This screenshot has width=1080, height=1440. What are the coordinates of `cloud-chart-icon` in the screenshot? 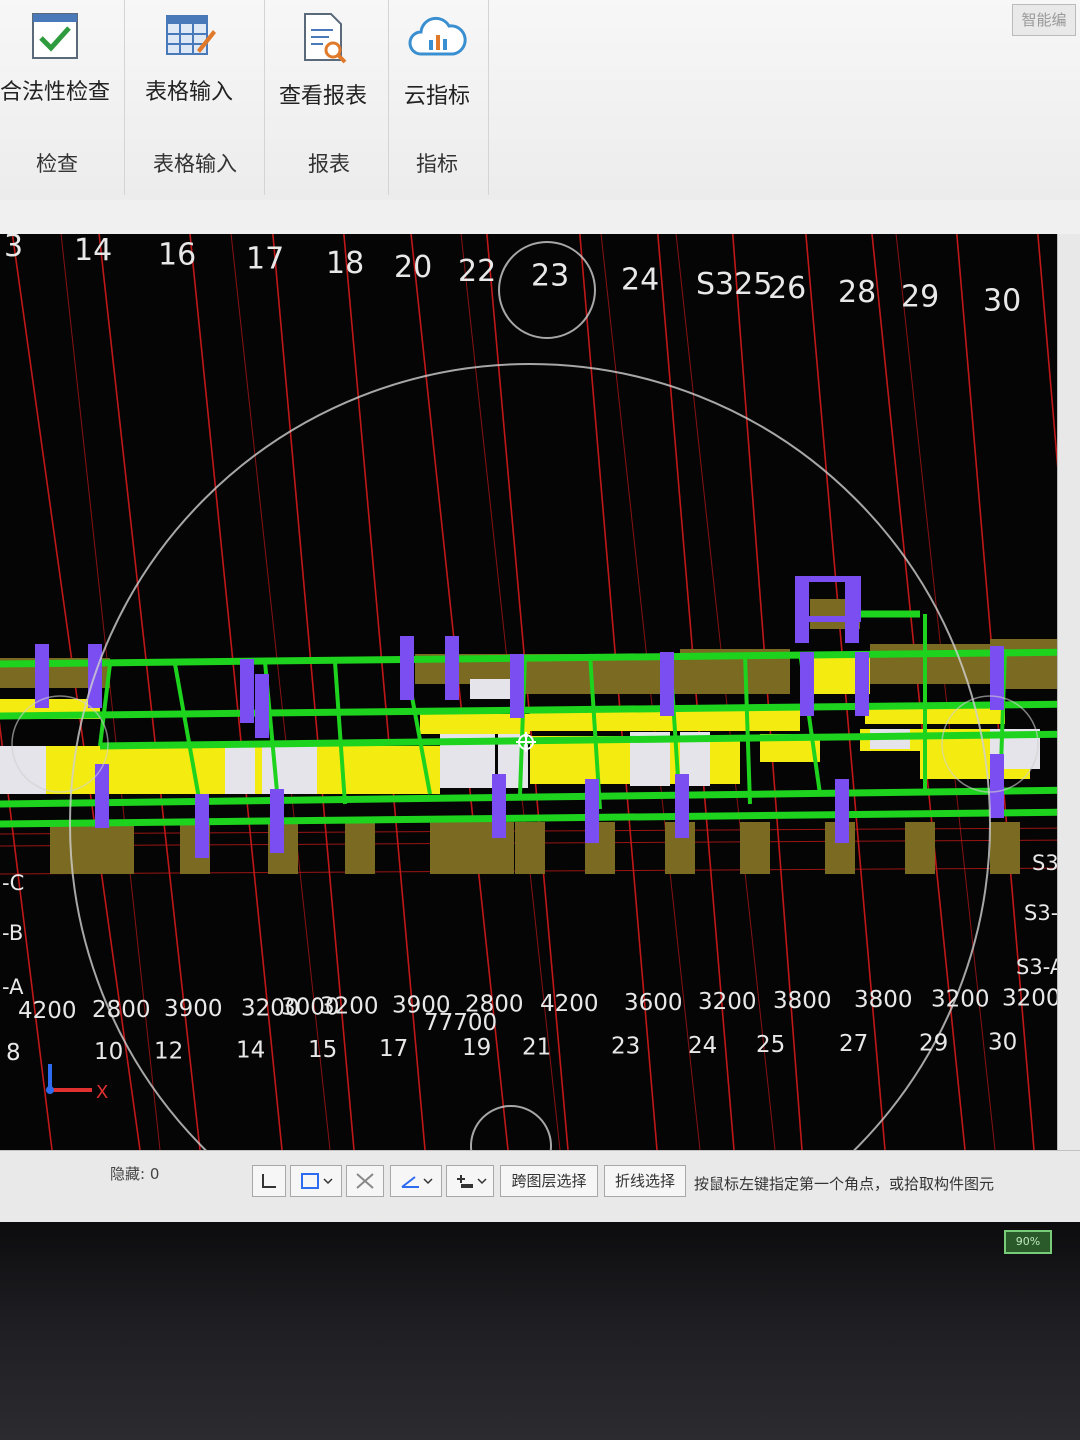 It's located at (437, 36).